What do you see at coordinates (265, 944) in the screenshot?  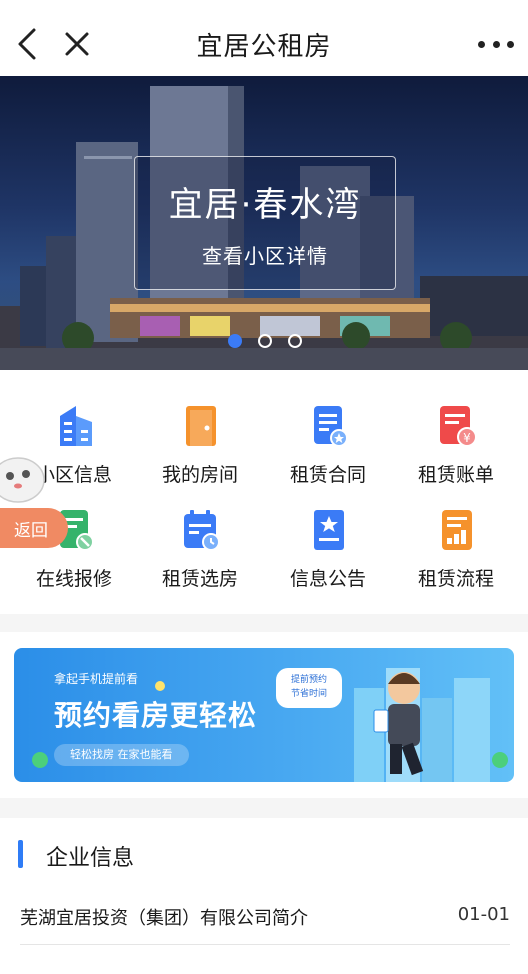 I see `divider` at bounding box center [265, 944].